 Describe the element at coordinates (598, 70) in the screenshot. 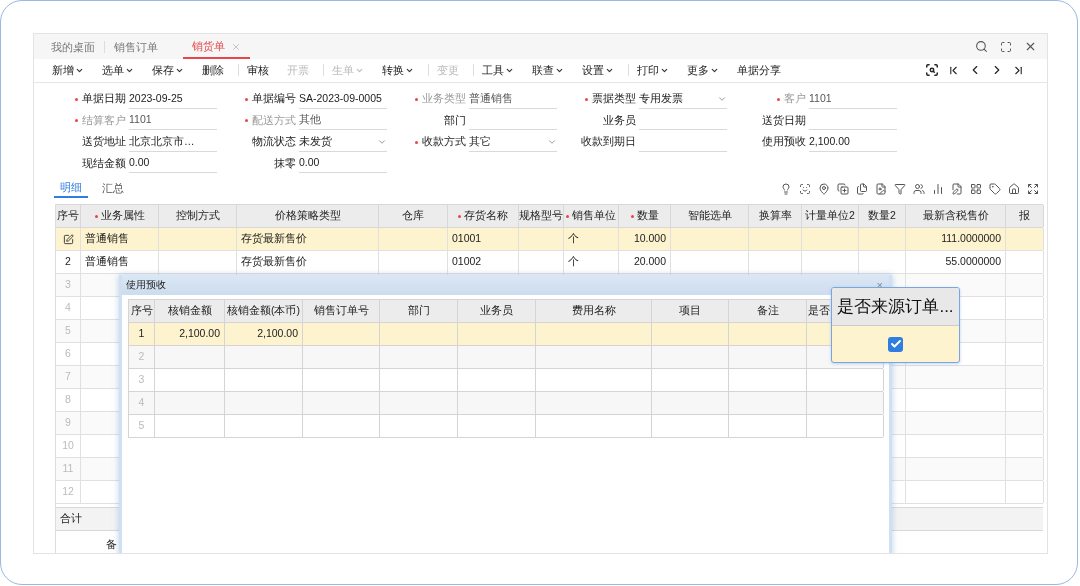

I see `toolbar-button: 设置` at that location.